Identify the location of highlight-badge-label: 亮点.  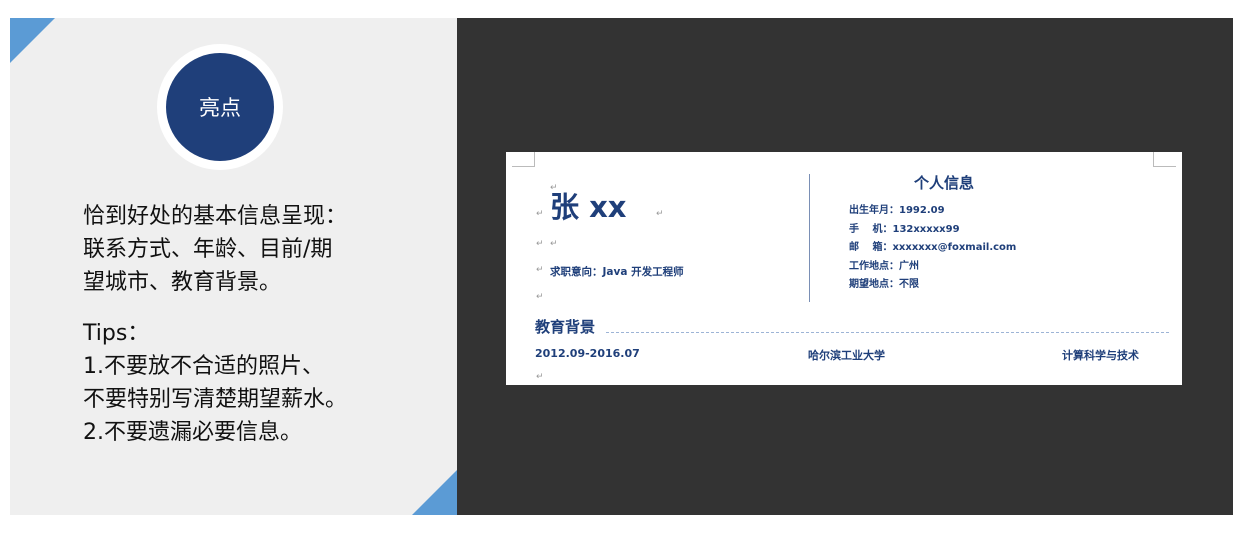
(220, 107).